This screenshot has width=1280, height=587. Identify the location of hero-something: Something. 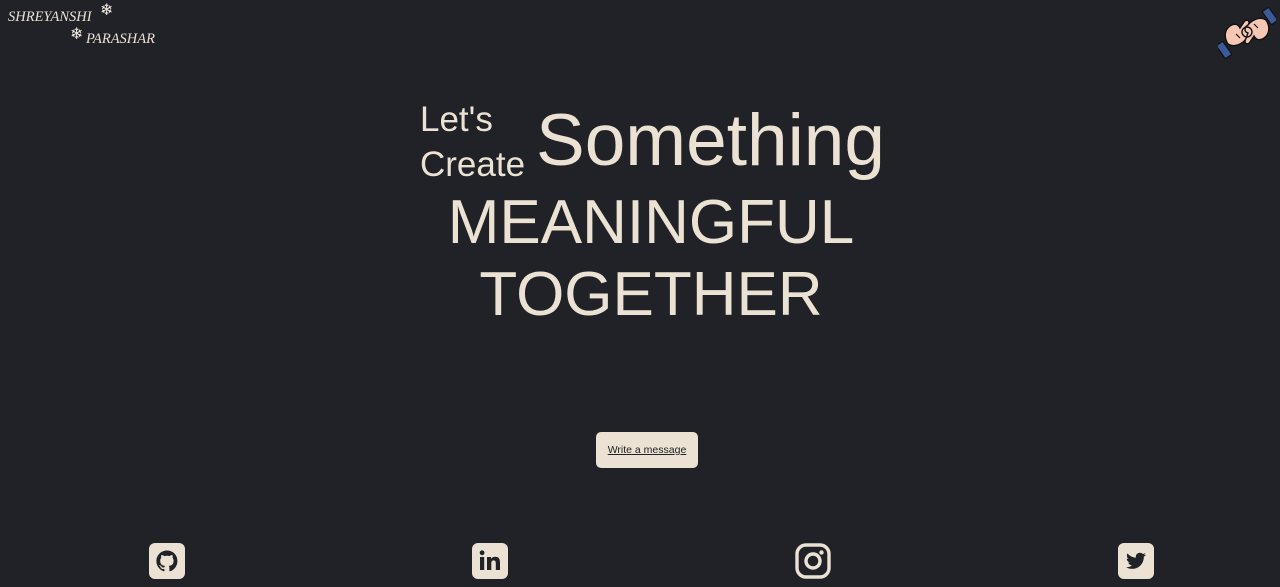
(710, 140).